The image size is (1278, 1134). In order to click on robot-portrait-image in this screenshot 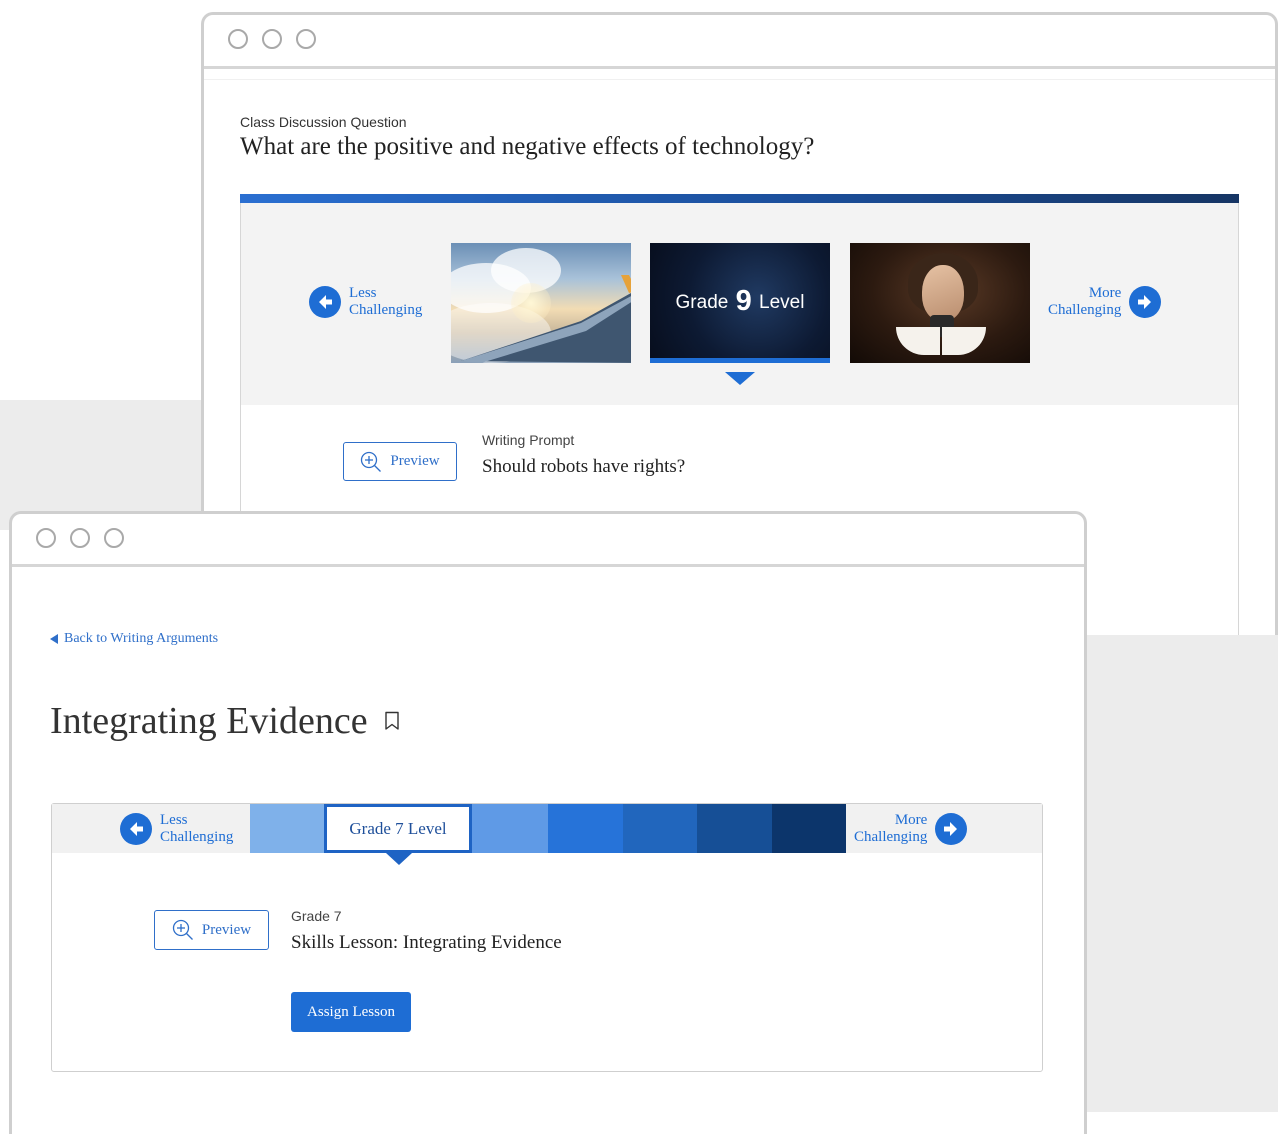, I will do `click(940, 303)`.